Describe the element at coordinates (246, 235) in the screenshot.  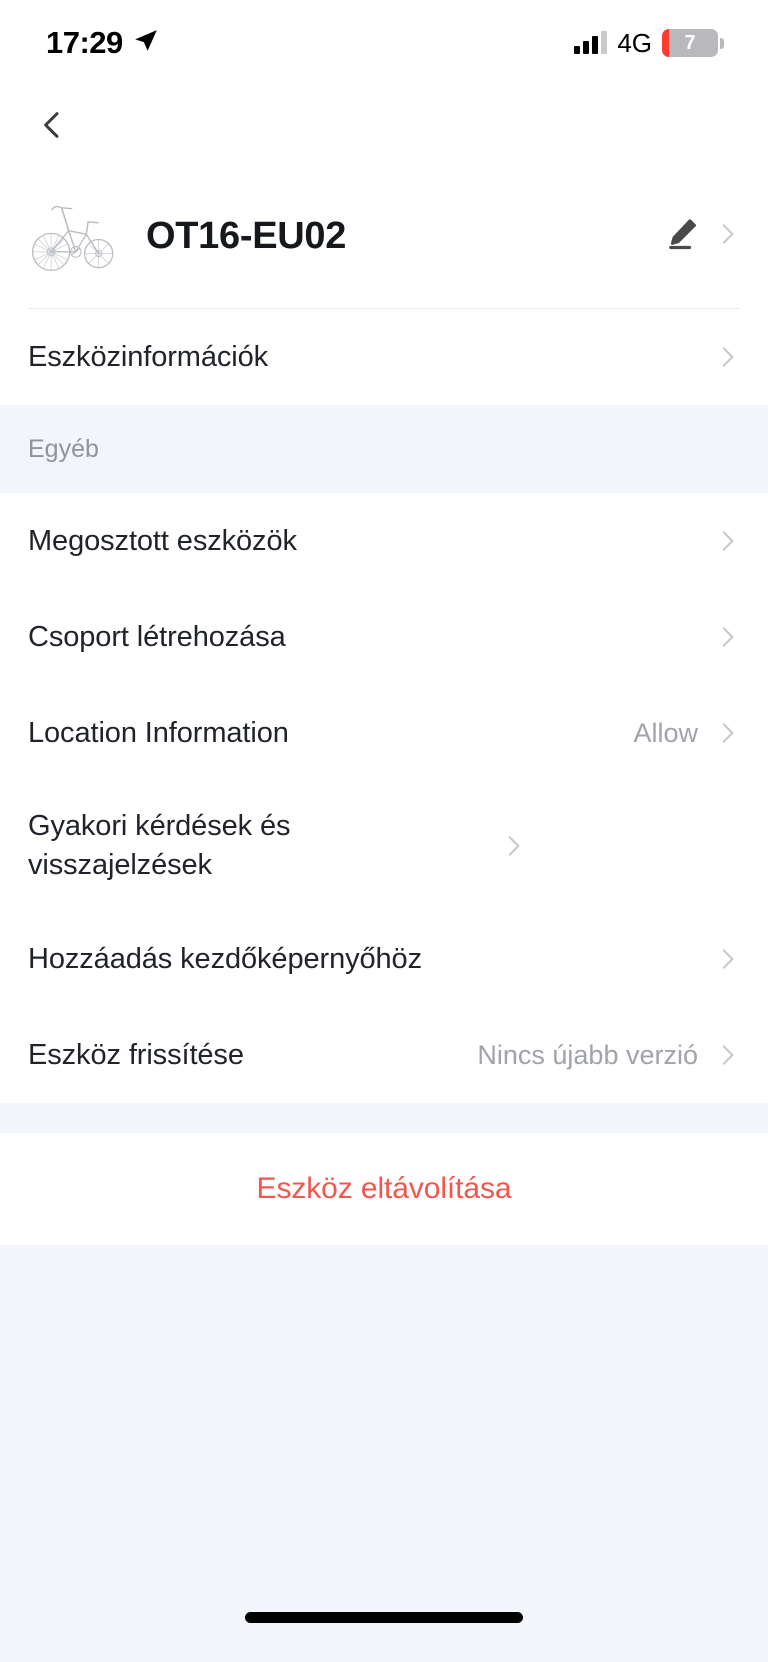
I see `device-name: OT16-EU02` at that location.